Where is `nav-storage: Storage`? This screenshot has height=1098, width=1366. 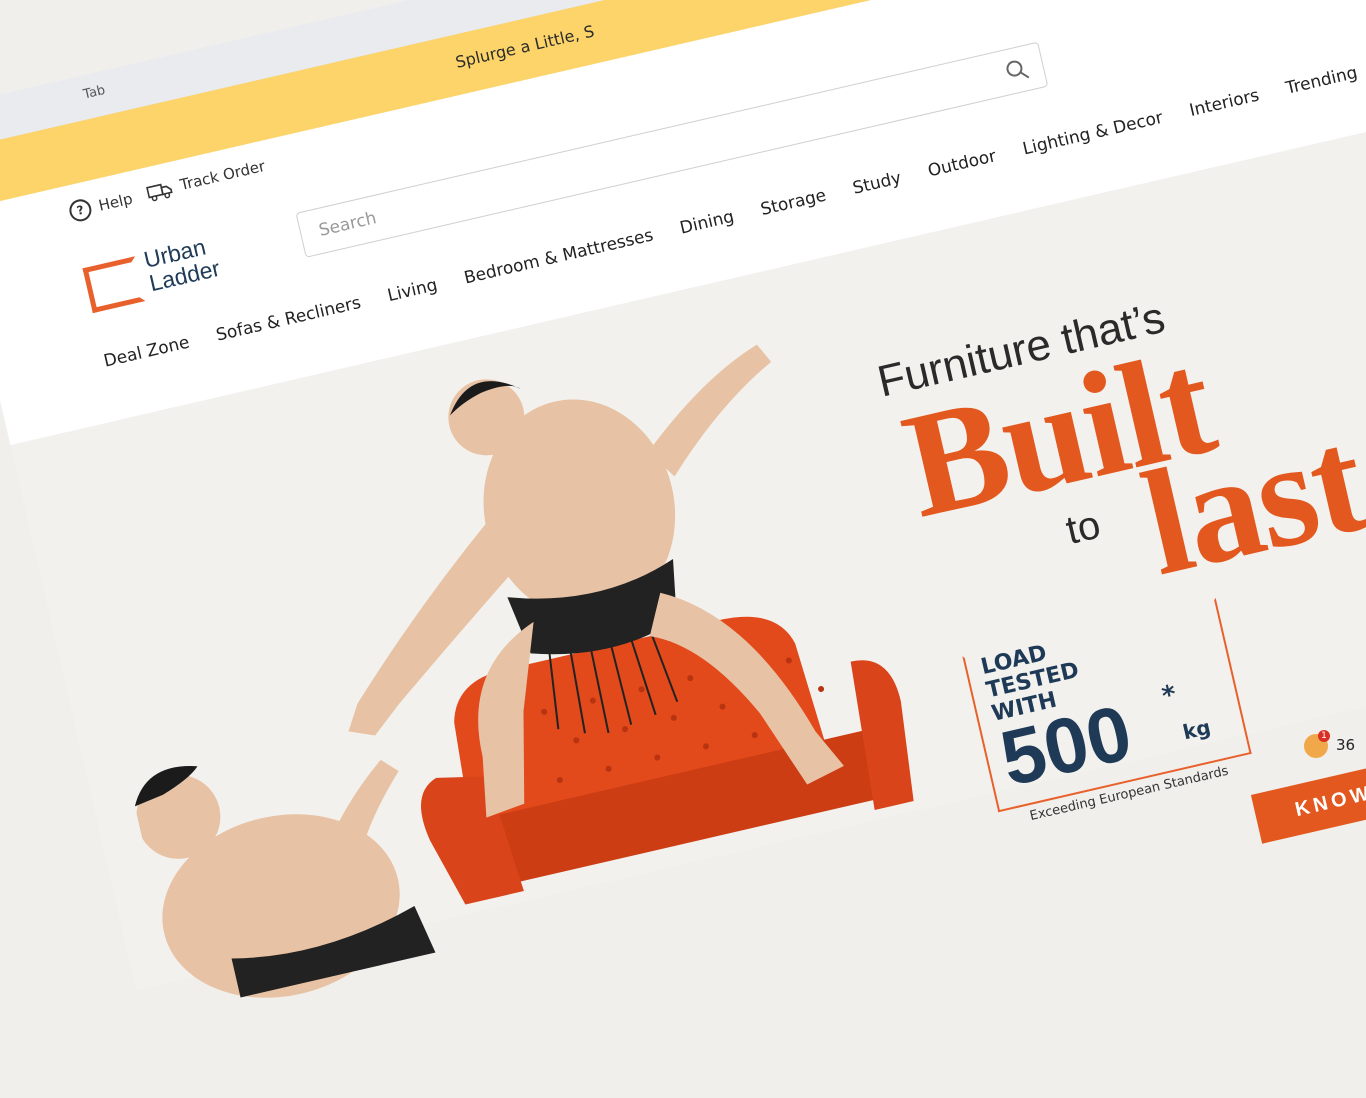 nav-storage: Storage is located at coordinates (793, 203).